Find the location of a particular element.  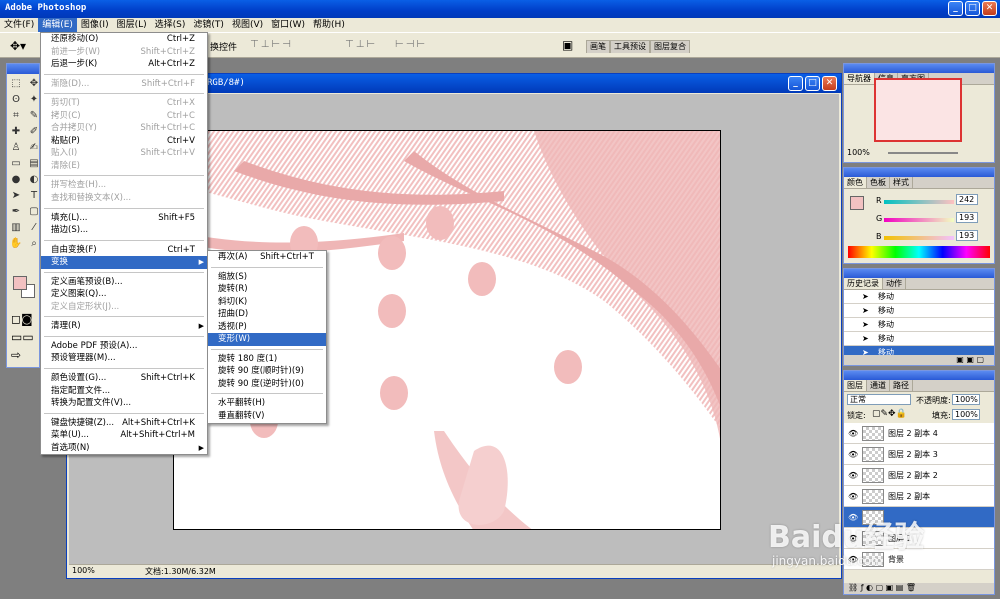

blue-slider is located at coordinates (919, 238).